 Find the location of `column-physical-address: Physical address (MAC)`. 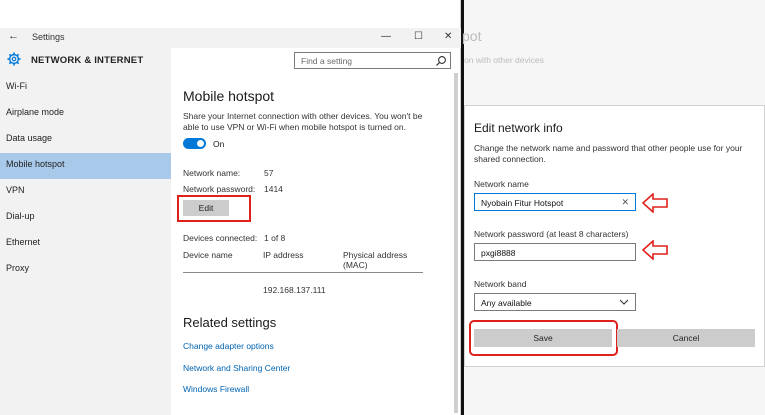

column-physical-address: Physical address (MAC) is located at coordinates (375, 260).